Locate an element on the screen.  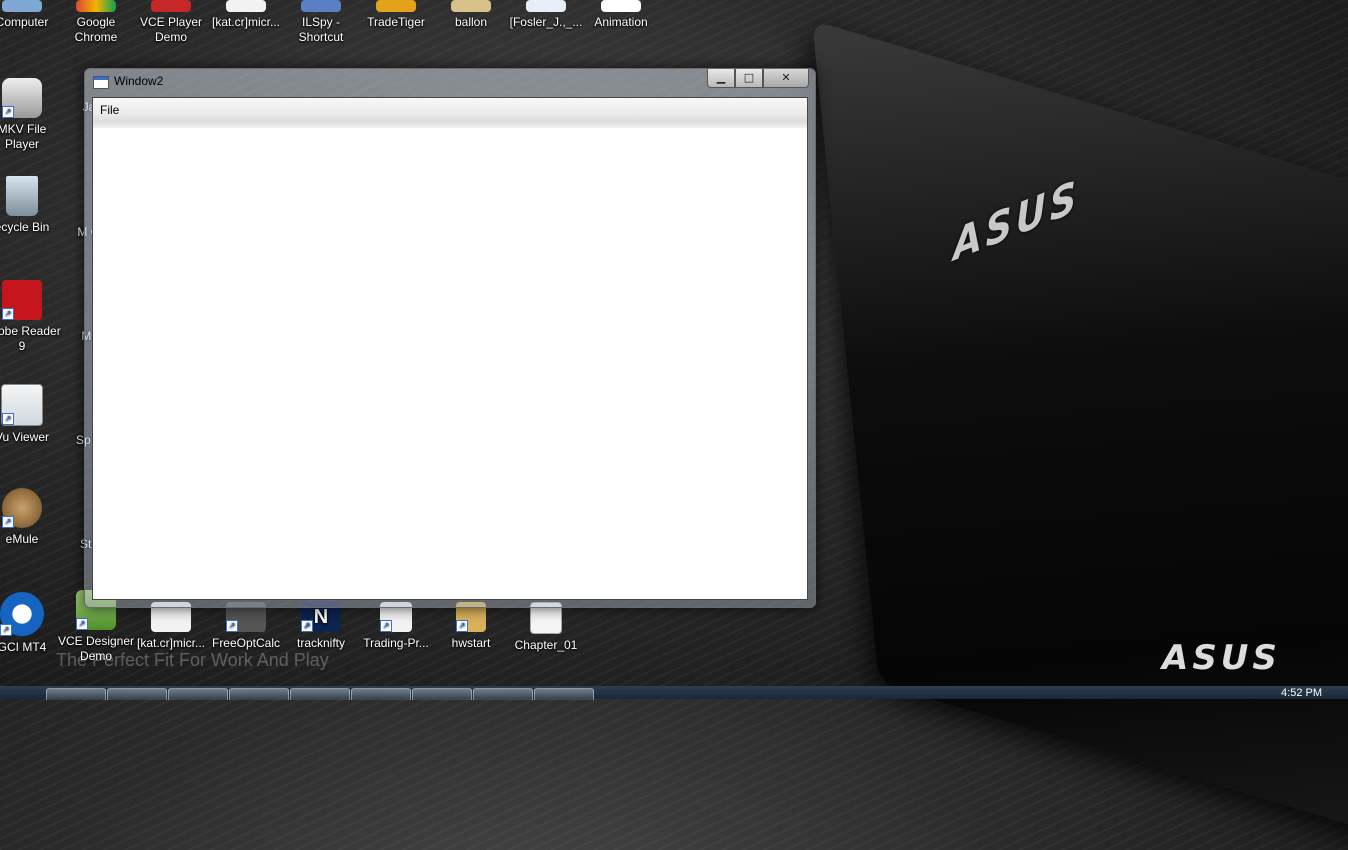
desktop-icon-label: FreeOptCalc is located at coordinates (246, 643).